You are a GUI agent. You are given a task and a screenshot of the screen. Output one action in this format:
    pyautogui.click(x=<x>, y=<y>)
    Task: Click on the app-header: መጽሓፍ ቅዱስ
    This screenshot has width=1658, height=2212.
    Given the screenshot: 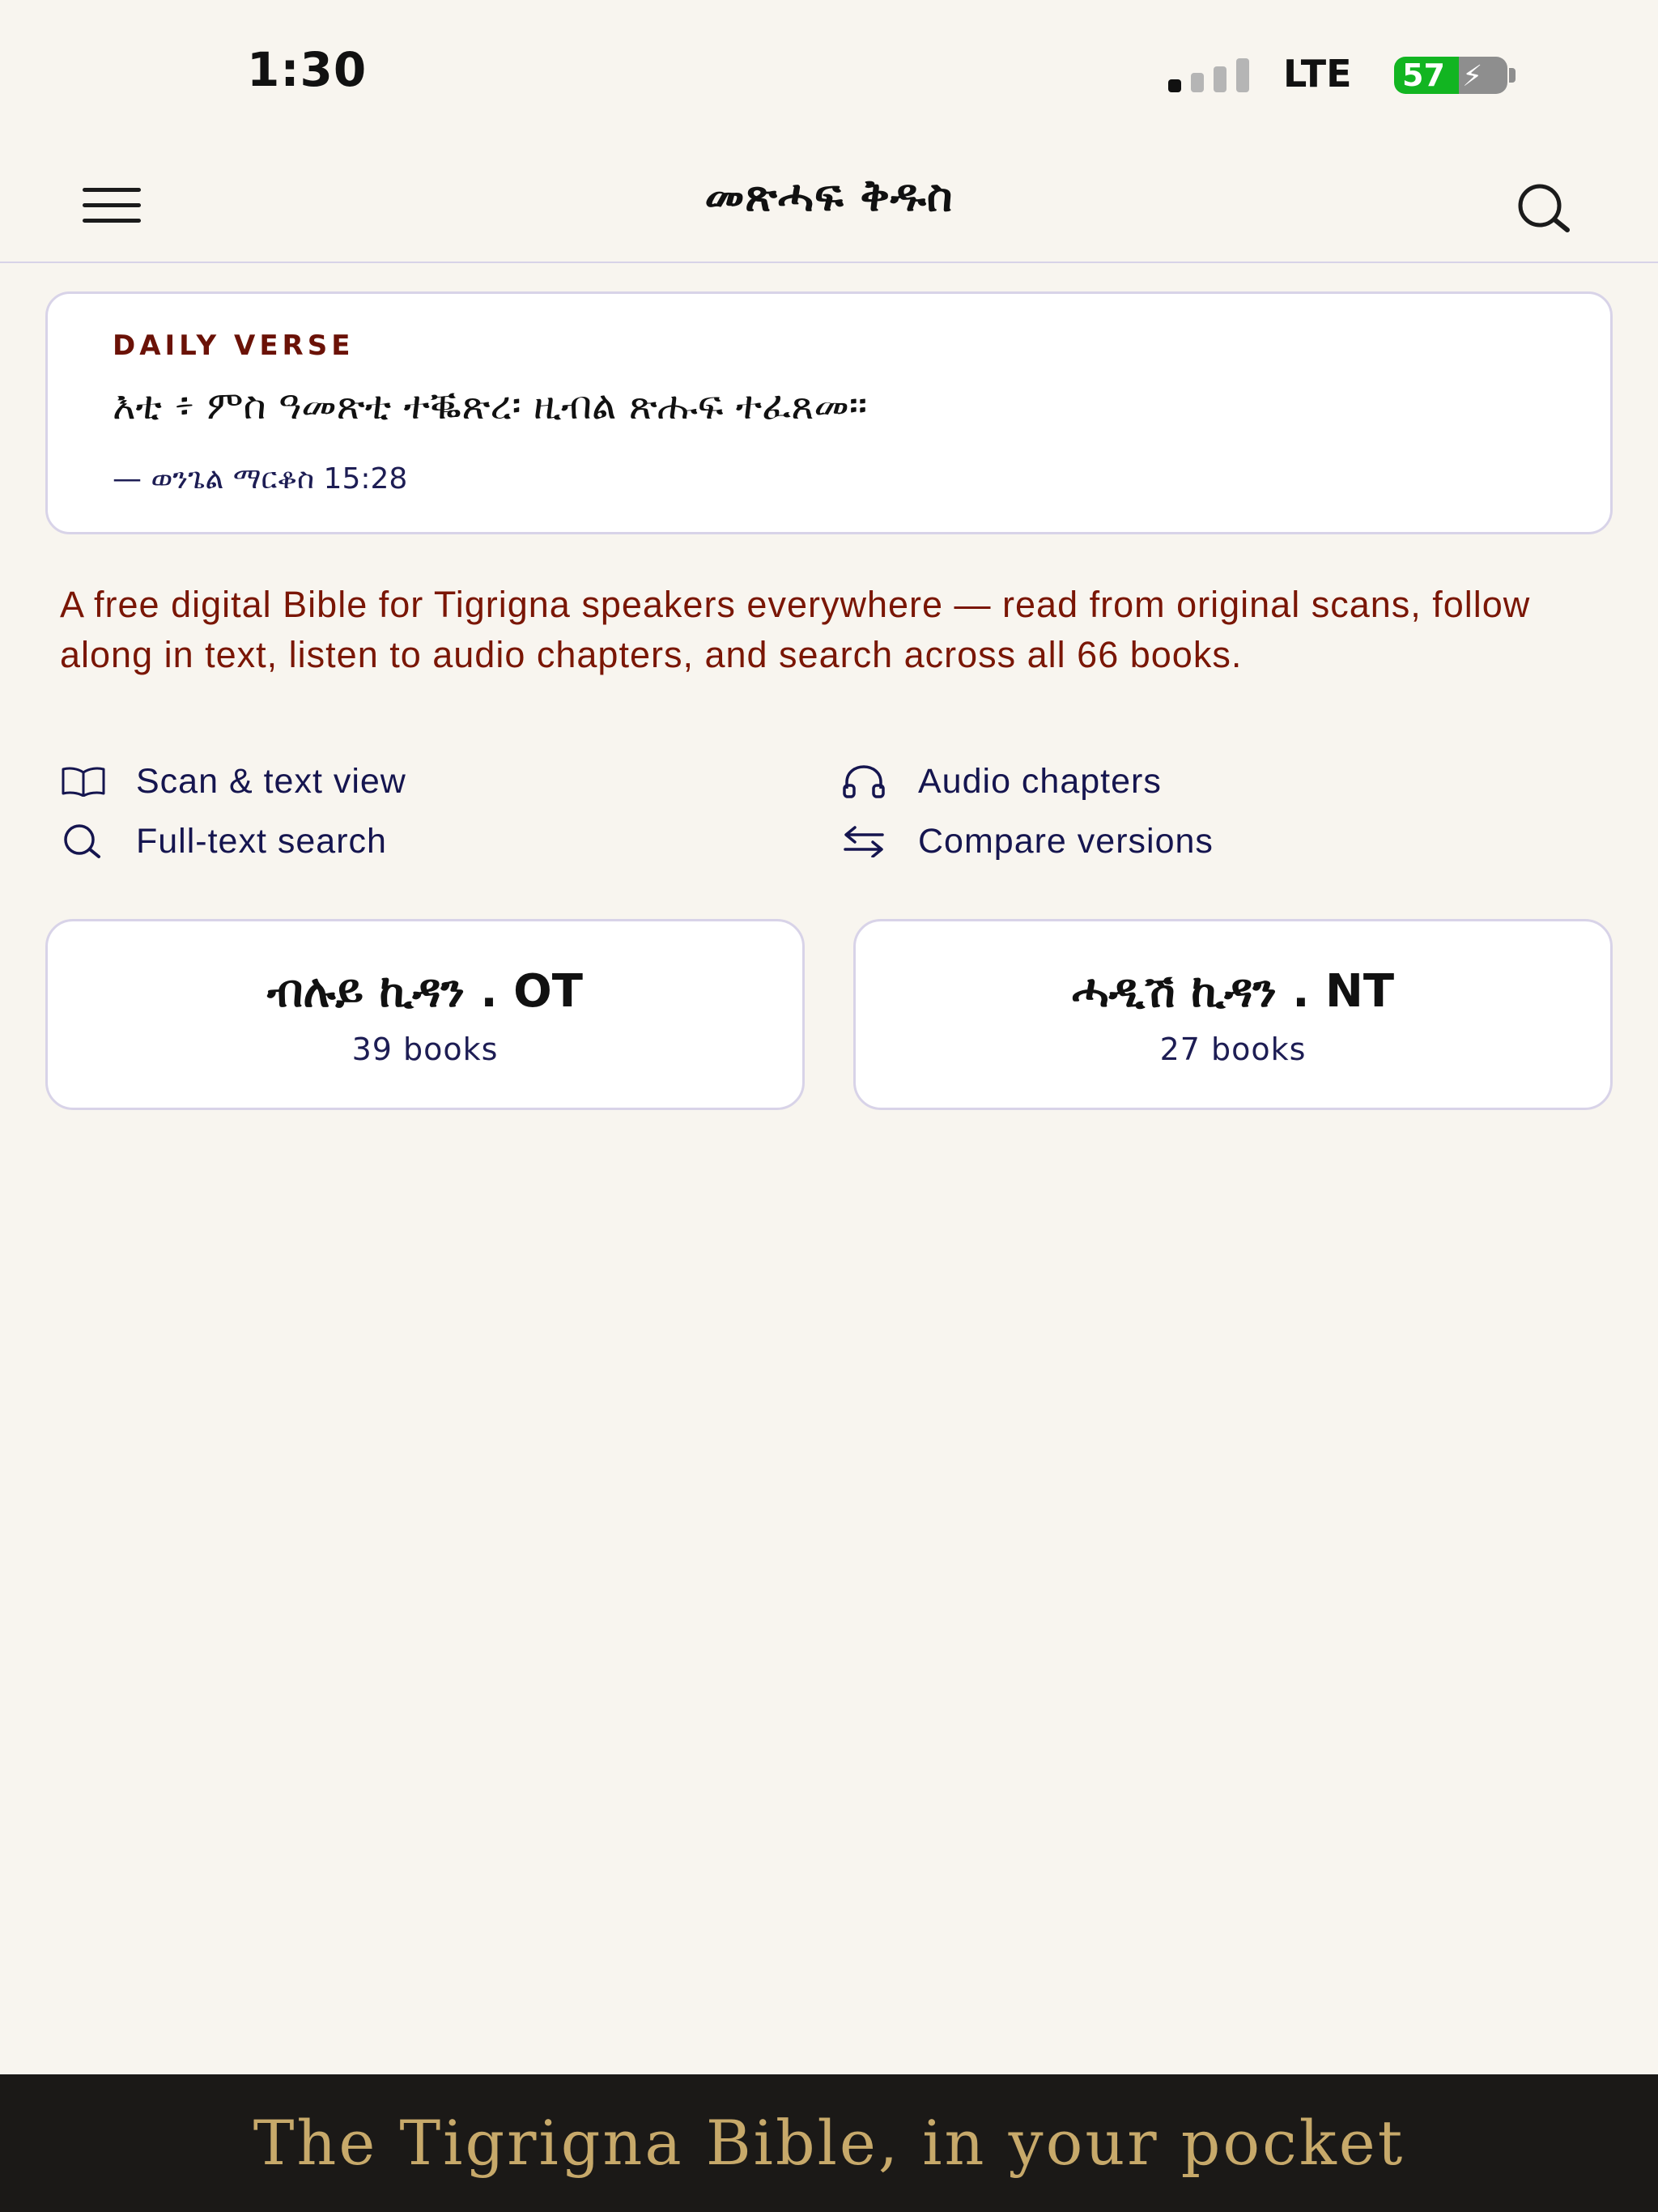 What is the action you would take?
    pyautogui.click(x=829, y=205)
    